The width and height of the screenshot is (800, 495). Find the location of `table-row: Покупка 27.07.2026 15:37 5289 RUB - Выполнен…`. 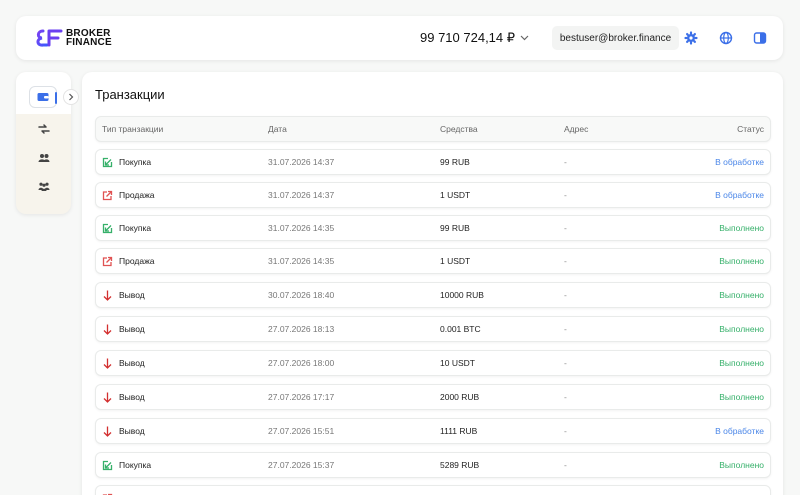

table-row: Покупка 27.07.2026 15:37 5289 RUB - Выполнен… is located at coordinates (433, 465).